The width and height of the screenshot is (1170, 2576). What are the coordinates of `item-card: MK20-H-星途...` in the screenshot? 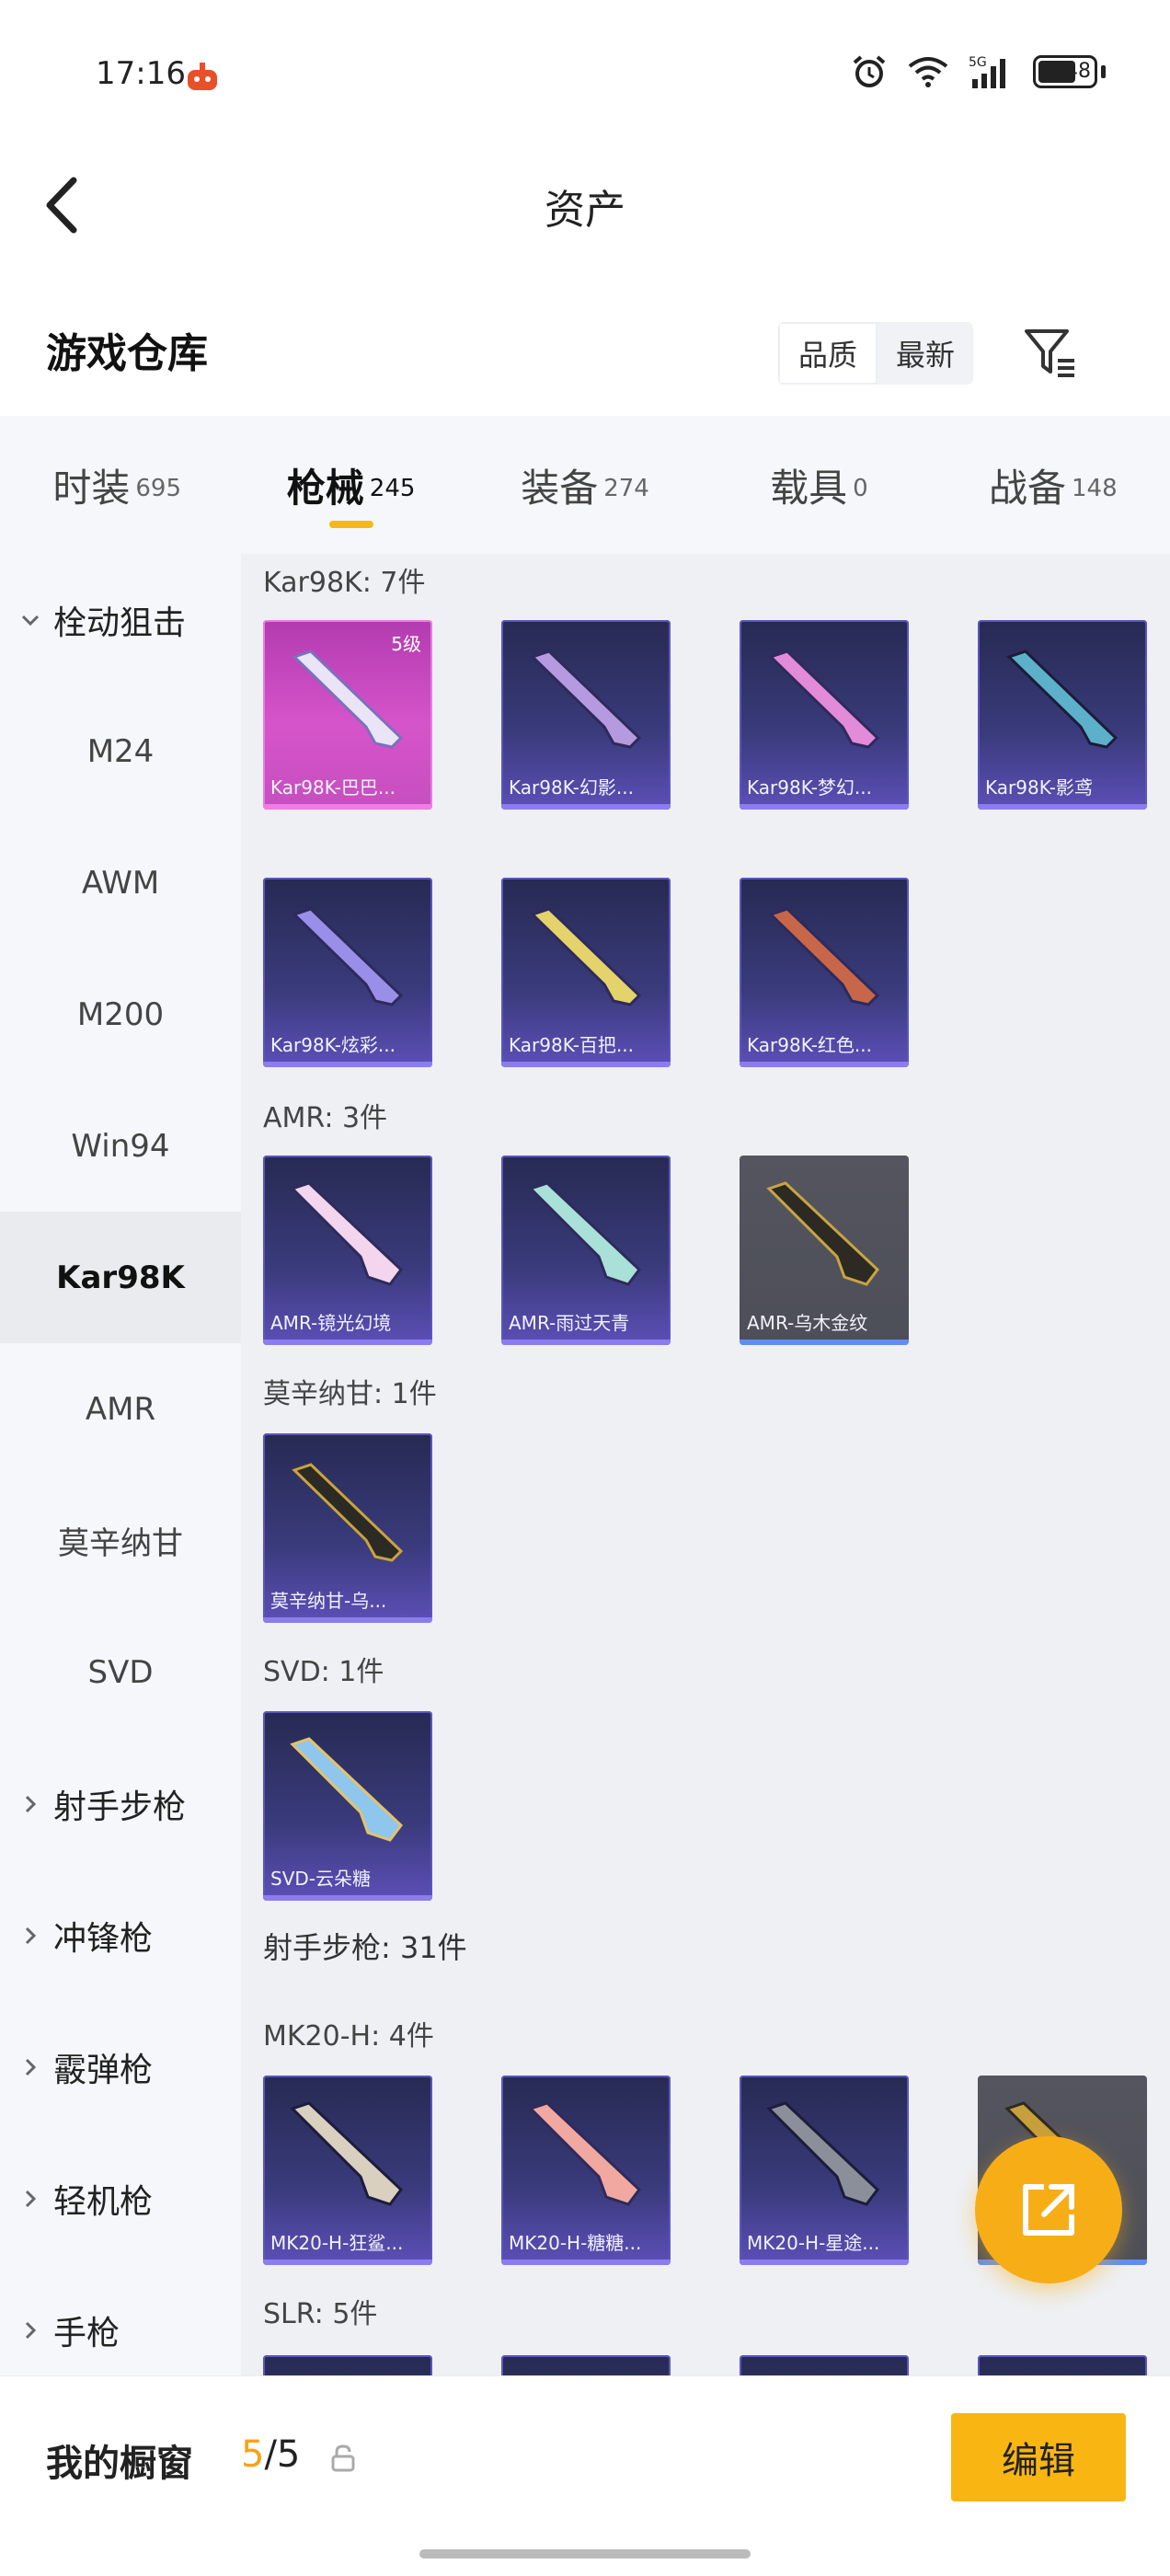 It's located at (824, 2170).